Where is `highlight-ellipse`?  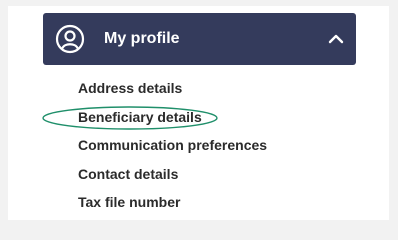
highlight-ellipse is located at coordinates (130, 118).